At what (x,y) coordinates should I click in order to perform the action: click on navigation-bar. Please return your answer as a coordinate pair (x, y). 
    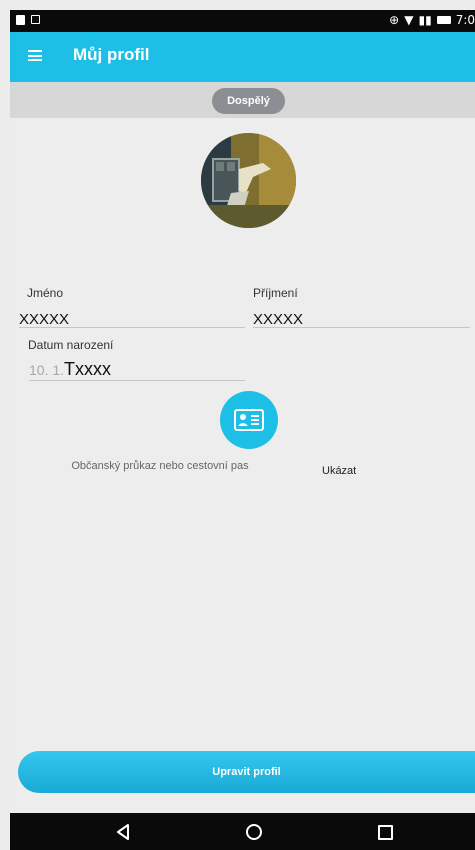
    Looking at the image, I should click on (242, 831).